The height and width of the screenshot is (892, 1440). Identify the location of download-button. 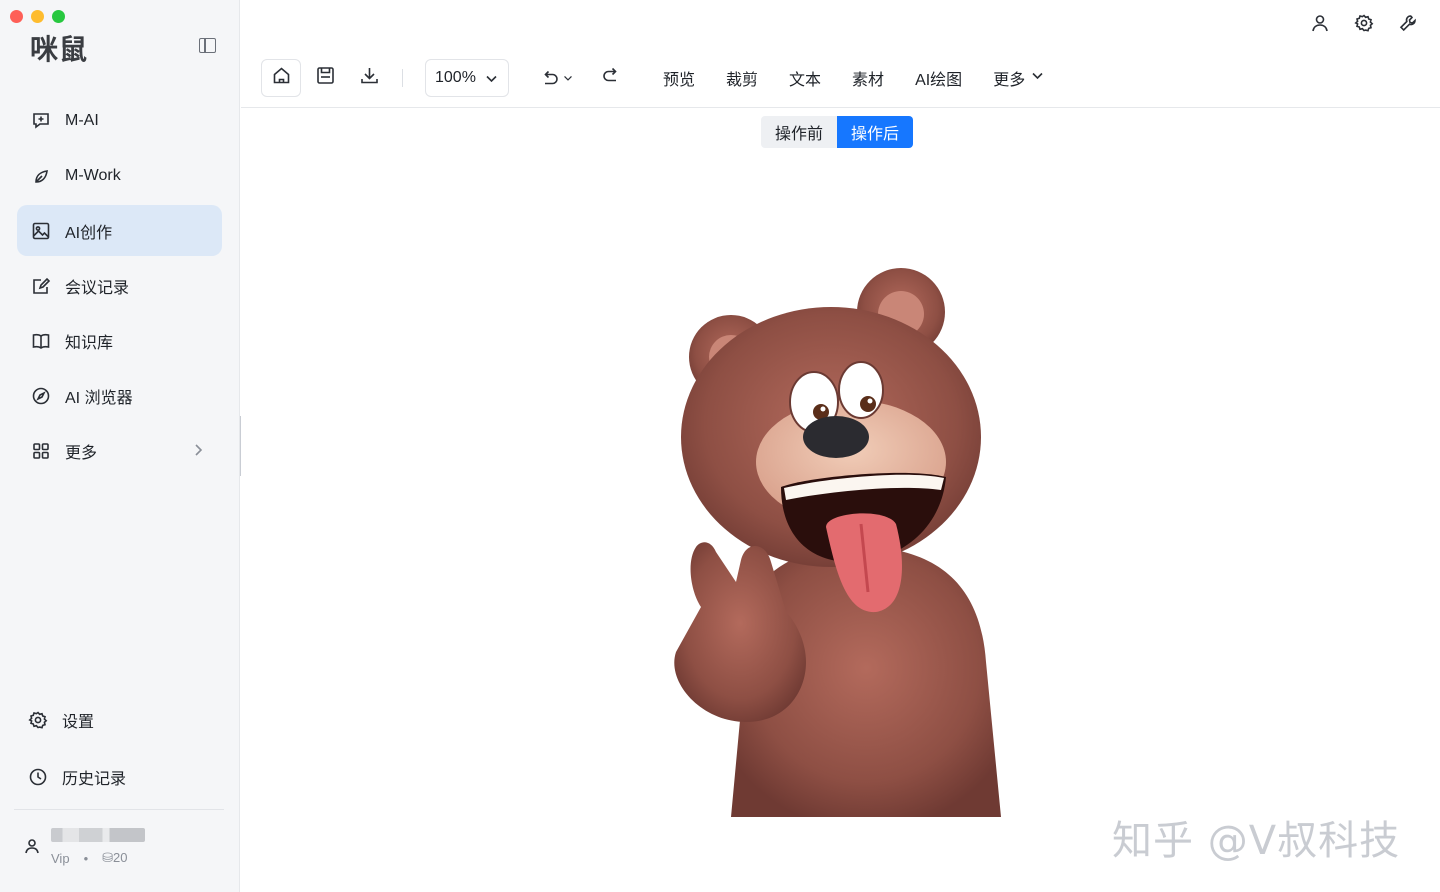
(369, 78).